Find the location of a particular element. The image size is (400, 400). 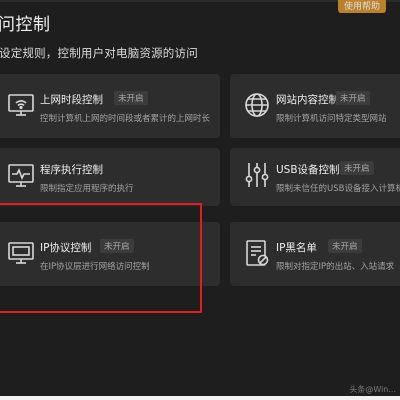

card-description: 在IP协议层进行网络访问控制 is located at coordinates (95, 267).